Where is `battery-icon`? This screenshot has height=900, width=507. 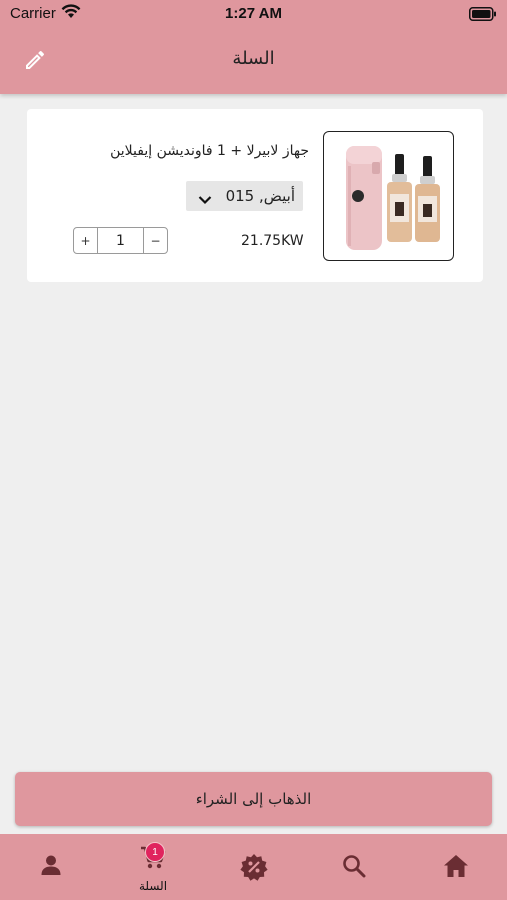
battery-icon is located at coordinates (483, 15).